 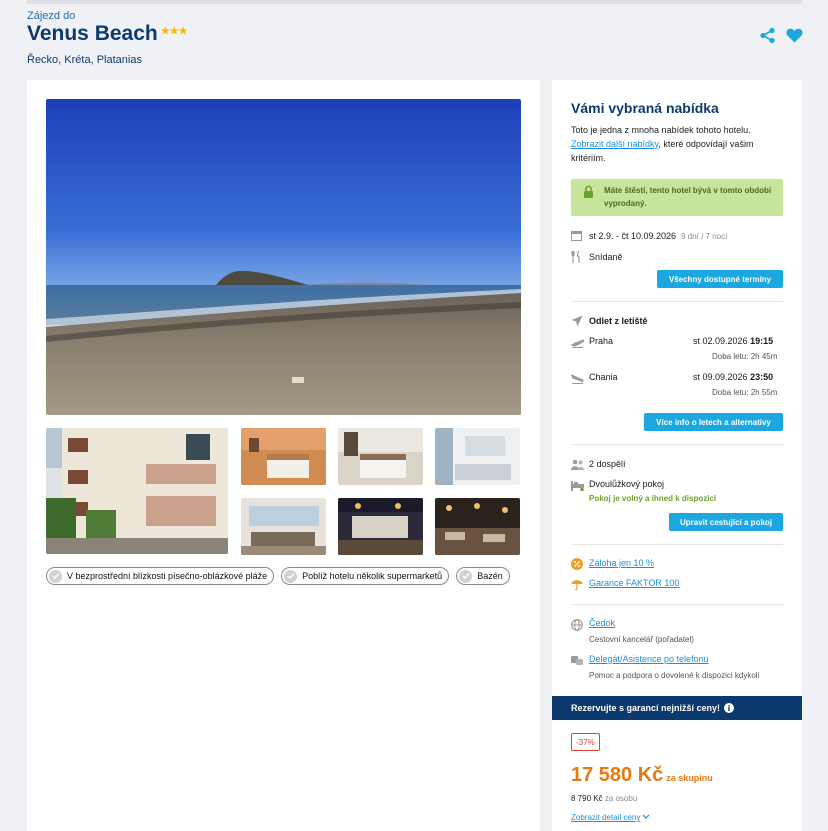 What do you see at coordinates (577, 625) in the screenshot?
I see `globe-icon` at bounding box center [577, 625].